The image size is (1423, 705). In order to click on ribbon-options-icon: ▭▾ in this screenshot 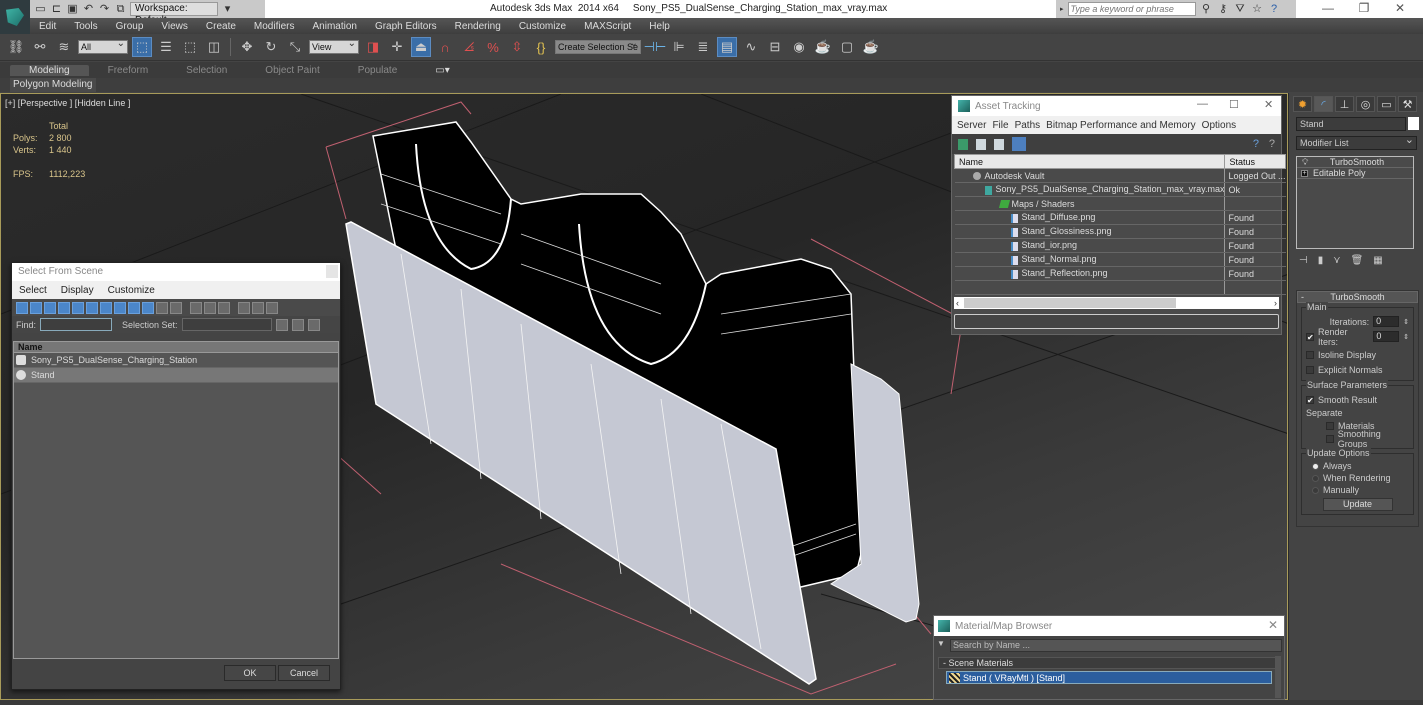, I will do `click(442, 70)`.